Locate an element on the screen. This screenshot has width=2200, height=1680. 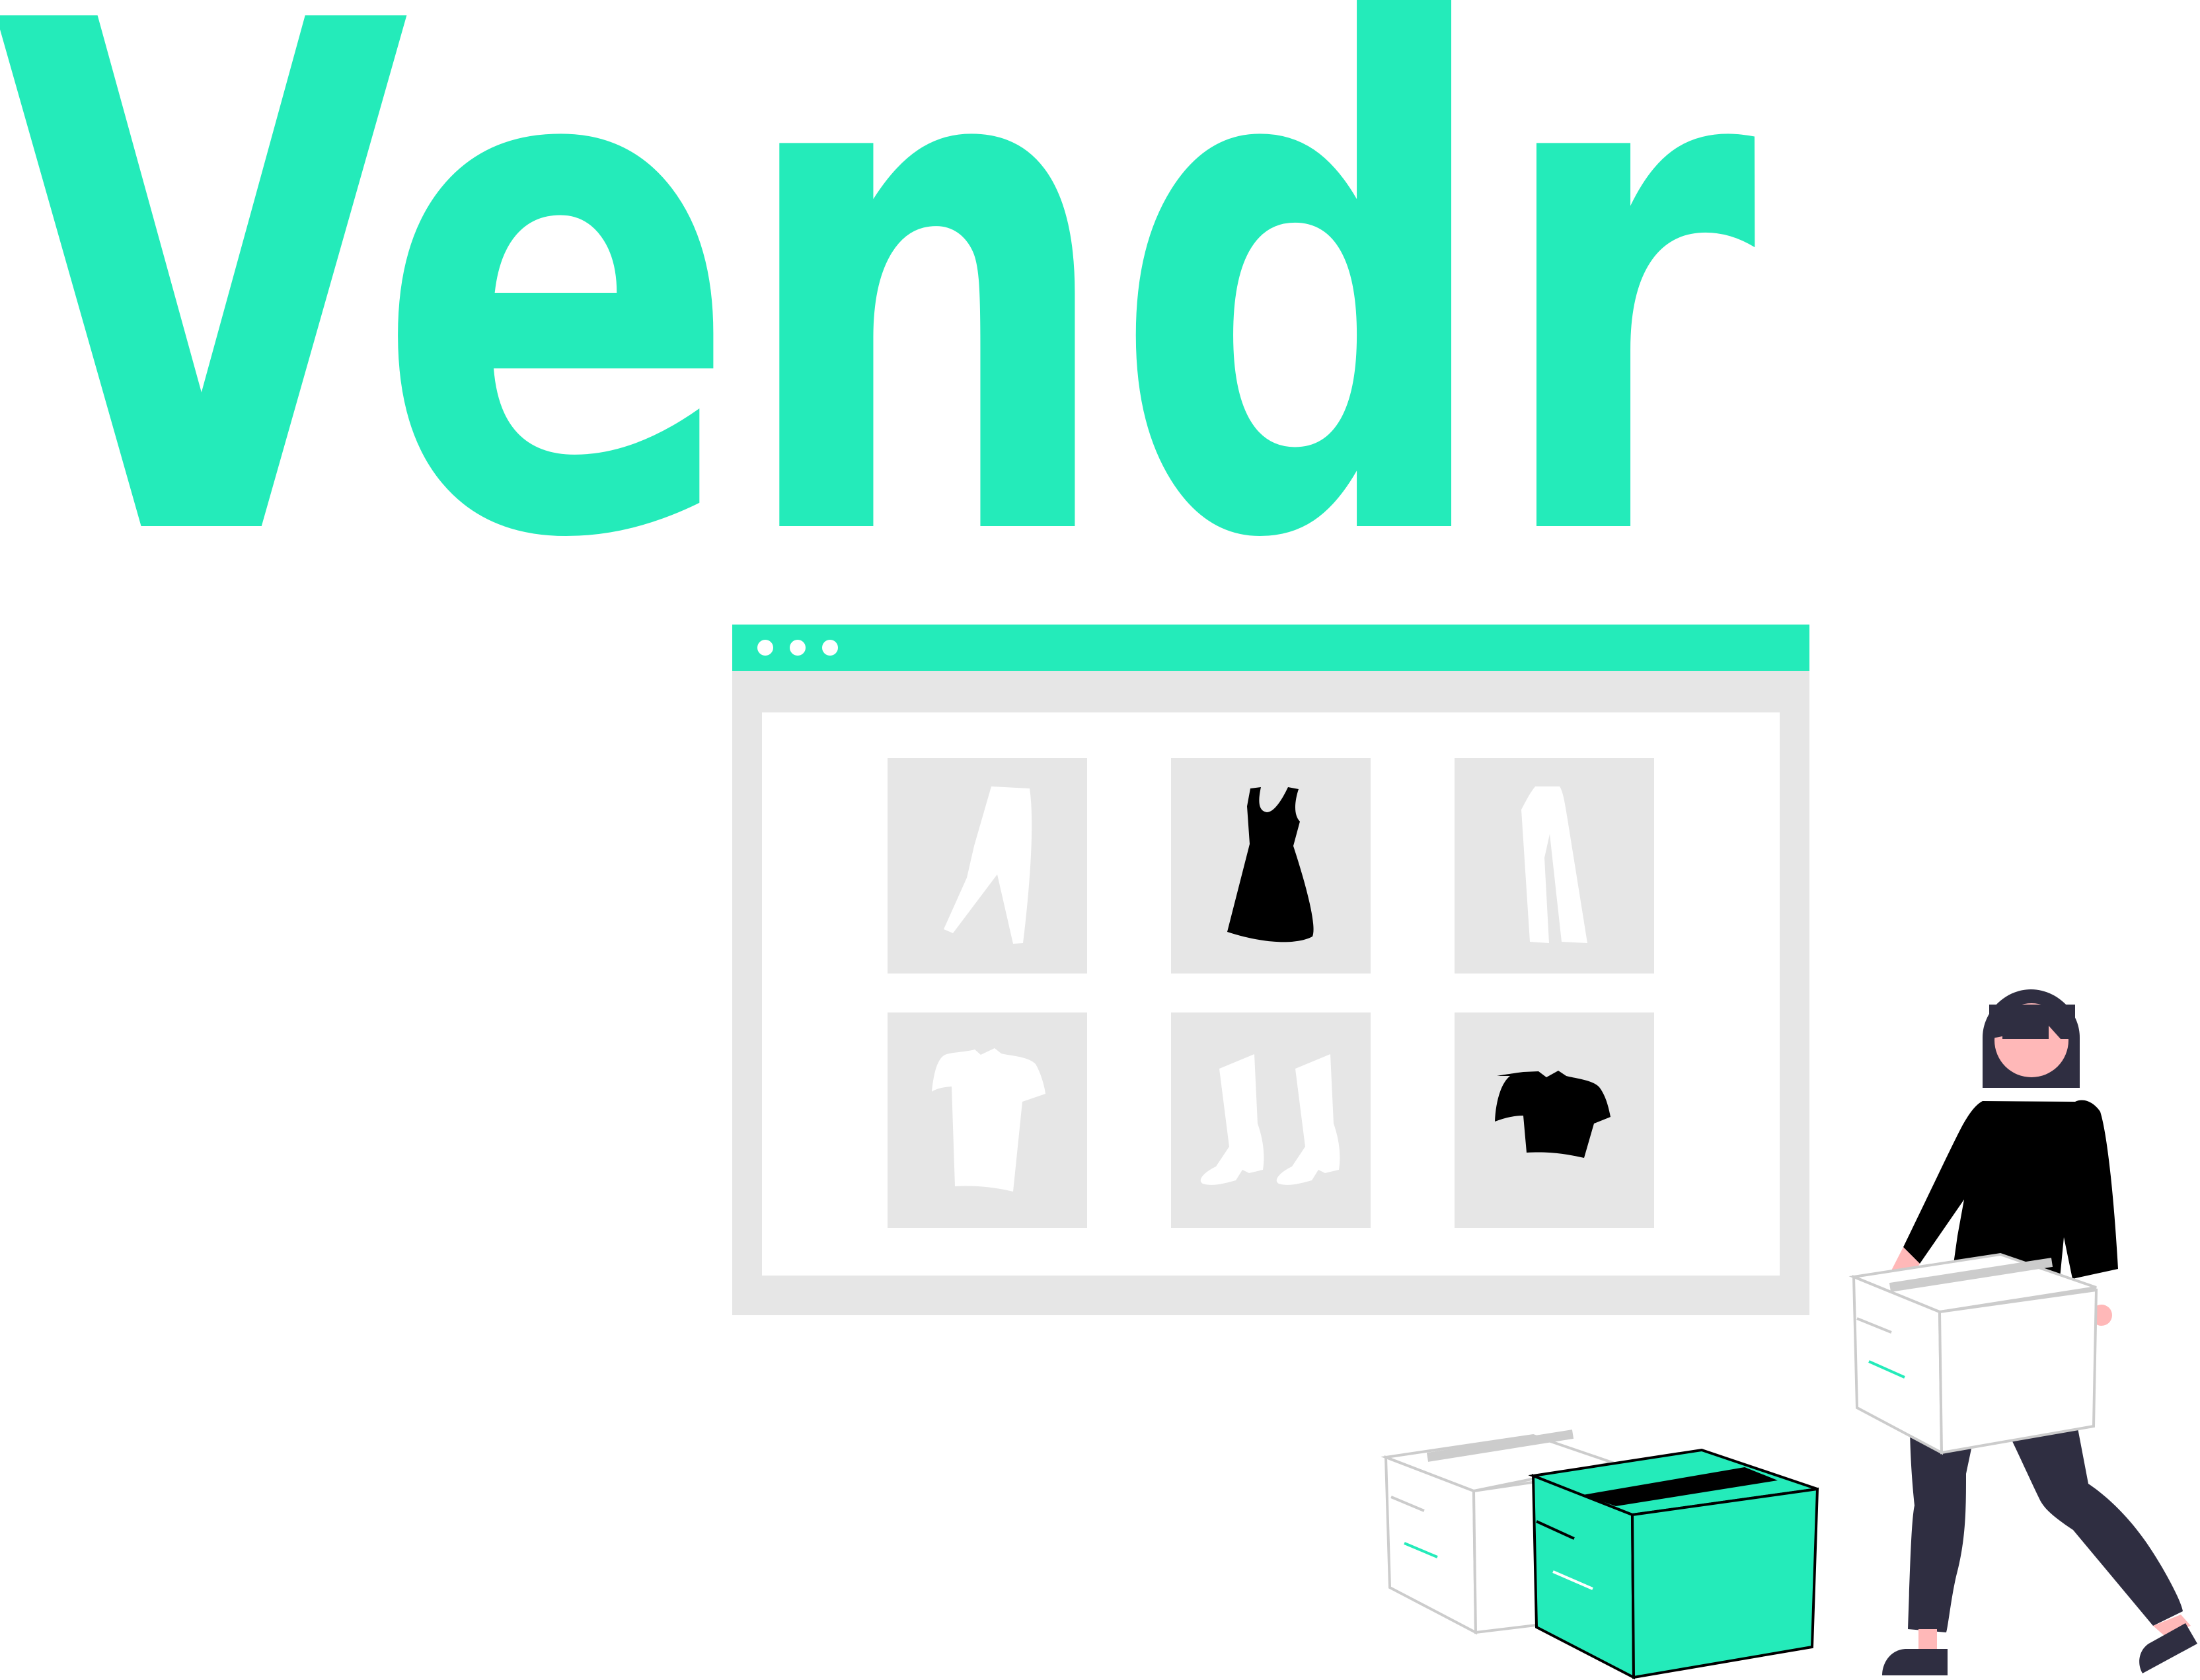
browser-titlebar is located at coordinates (1270, 648).